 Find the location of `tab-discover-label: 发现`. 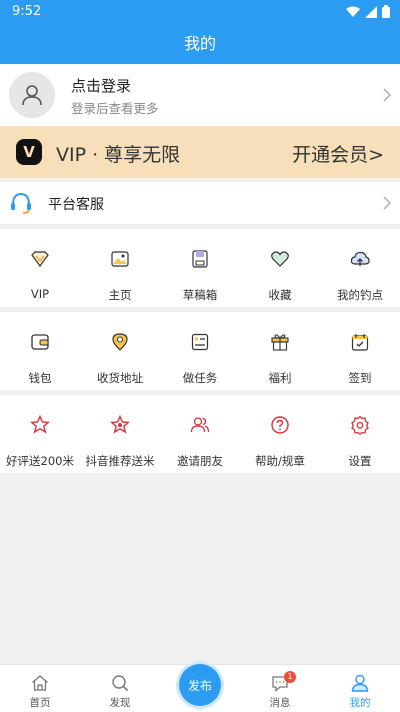

tab-discover-label: 发现 is located at coordinates (120, 703).